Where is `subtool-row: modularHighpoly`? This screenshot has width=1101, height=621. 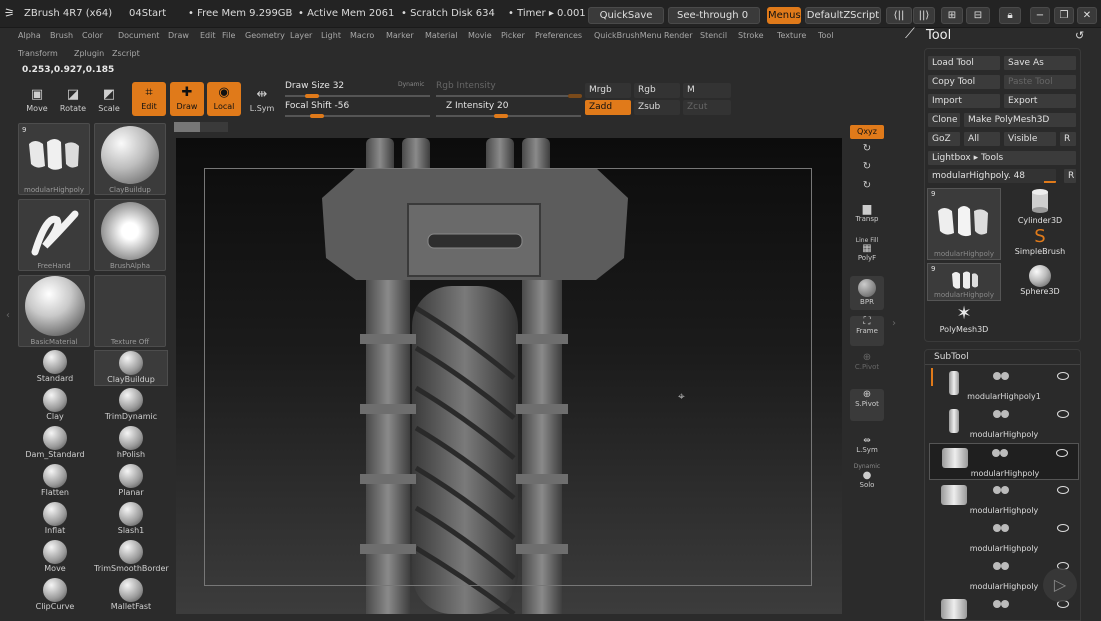
subtool-row: modularHighpoly is located at coordinates (1004, 423).